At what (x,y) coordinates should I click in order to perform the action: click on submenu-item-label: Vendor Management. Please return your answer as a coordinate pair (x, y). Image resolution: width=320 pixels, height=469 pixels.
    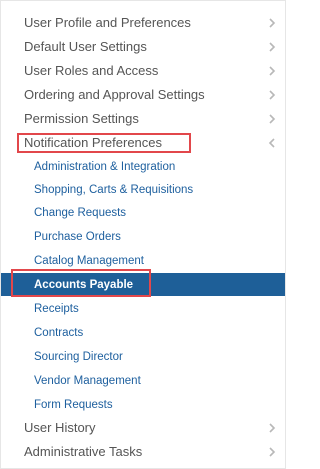
    Looking at the image, I should click on (87, 380).